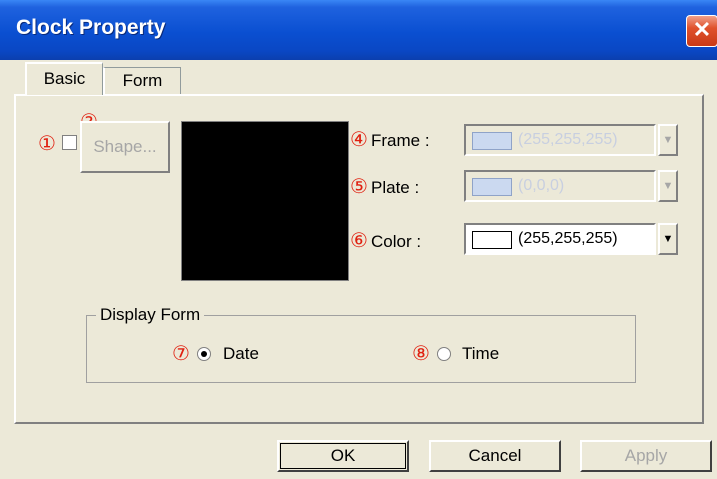 This screenshot has width=717, height=479. I want to click on plate-color-swatch, so click(492, 187).